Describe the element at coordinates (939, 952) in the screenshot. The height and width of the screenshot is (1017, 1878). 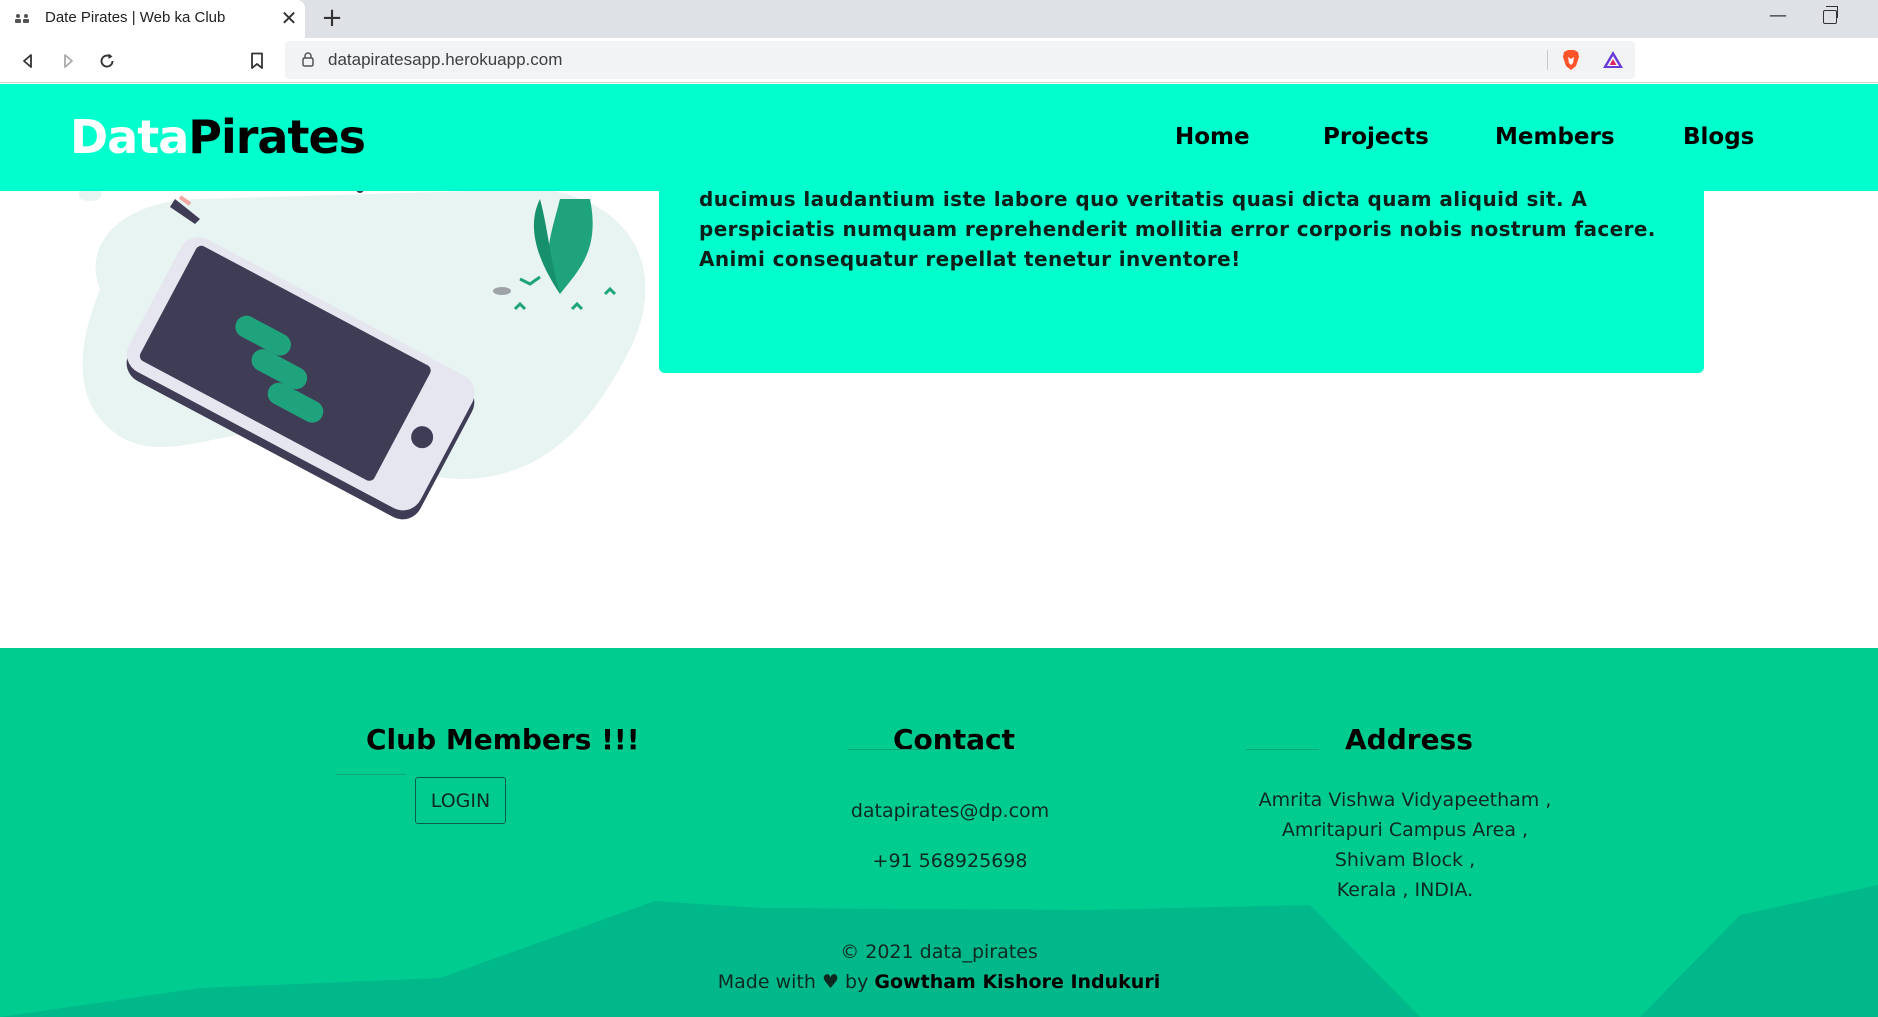
I see `copyright-text: © 2021 data_pirates` at that location.